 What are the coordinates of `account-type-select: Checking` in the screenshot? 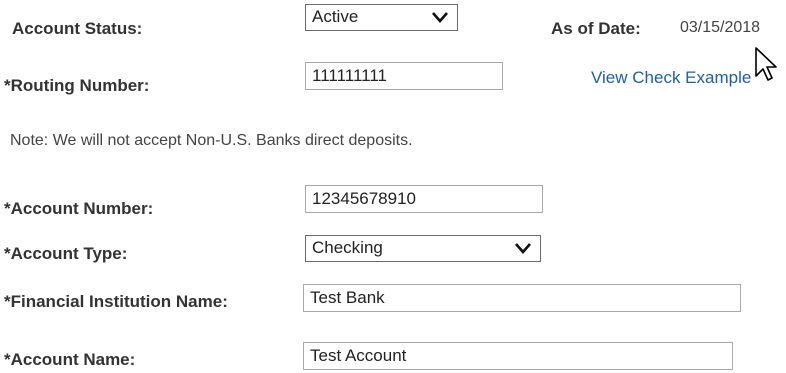 It's located at (423, 248).